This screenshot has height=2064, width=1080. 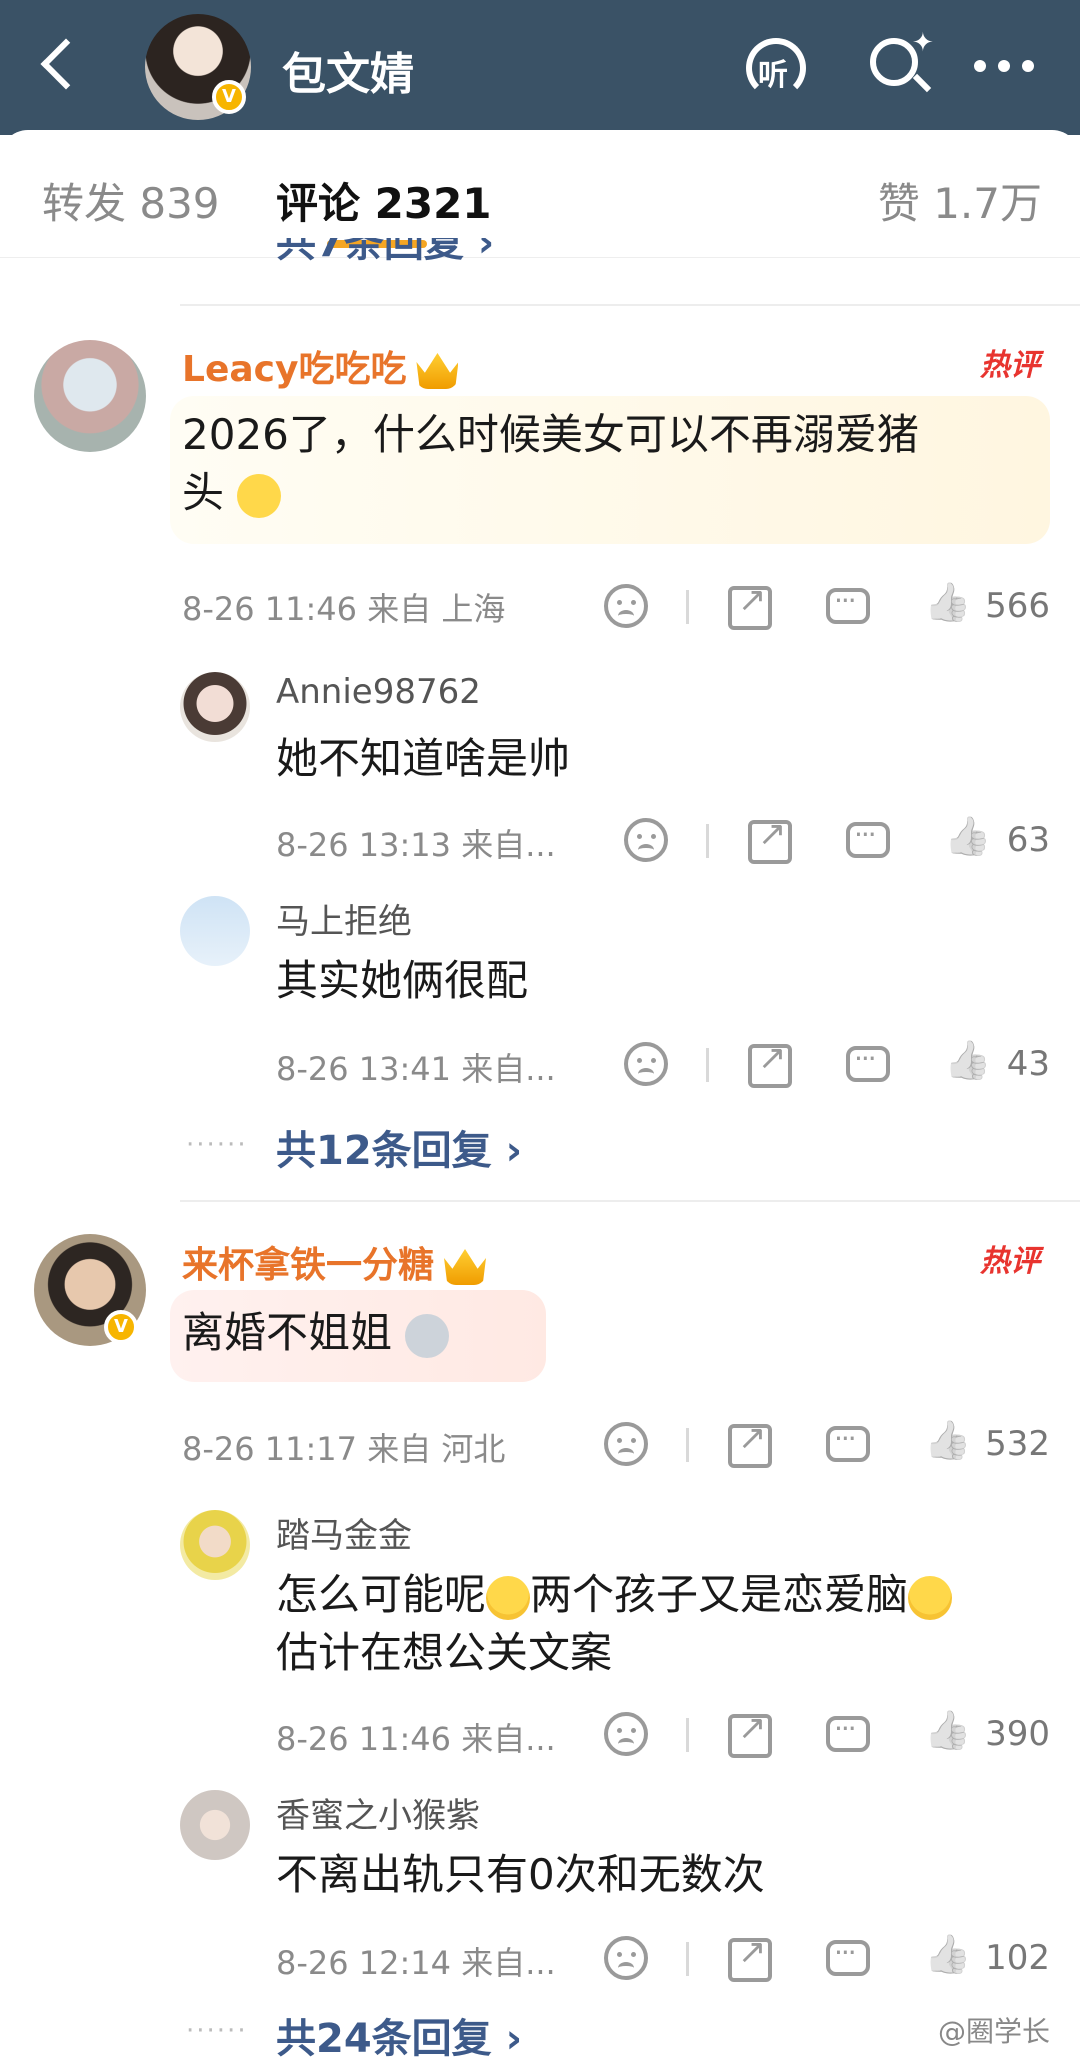 What do you see at coordinates (520, 1874) in the screenshot?
I see `reply-text: 不离出轨只有0次和无数次` at bounding box center [520, 1874].